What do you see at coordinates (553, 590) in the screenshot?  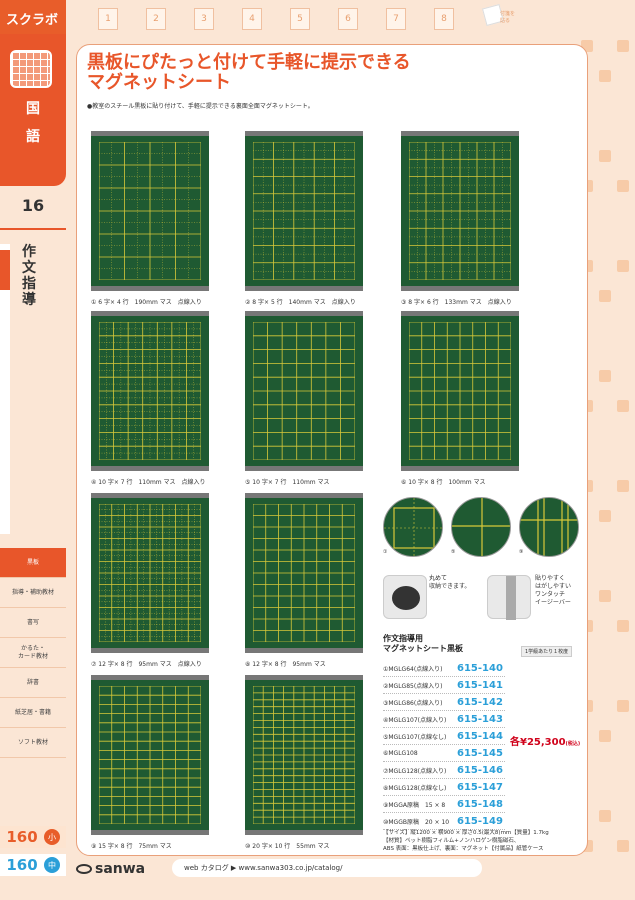 I see `photo-note-easy-bar: 貼りやすく はがしやすい ワンタッチ イージーバー` at bounding box center [553, 590].